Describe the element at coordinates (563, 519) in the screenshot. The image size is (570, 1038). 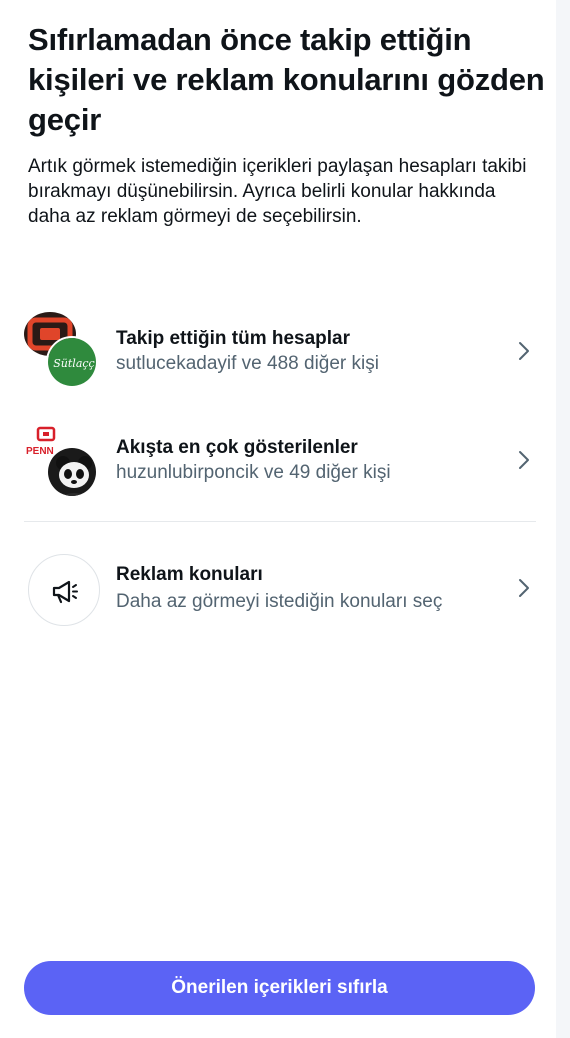
I see `scroll-edge` at that location.